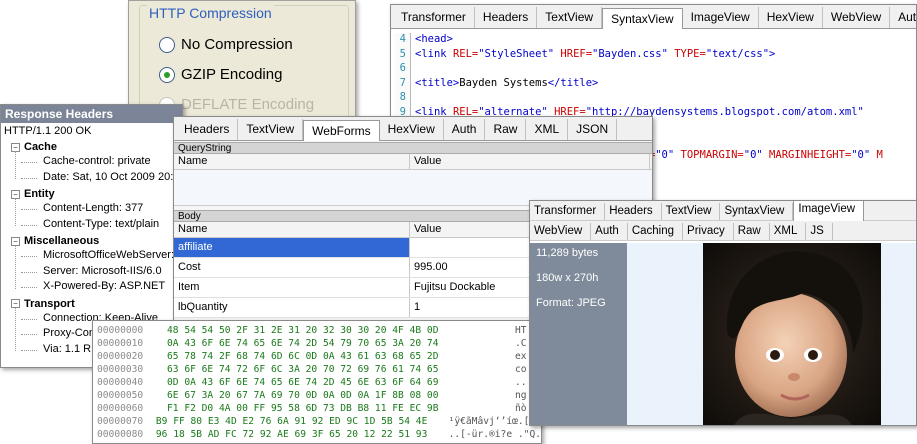 The image size is (917, 444). I want to click on tree-node-miscellaneous: − Miscellaneous, so click(91, 241).